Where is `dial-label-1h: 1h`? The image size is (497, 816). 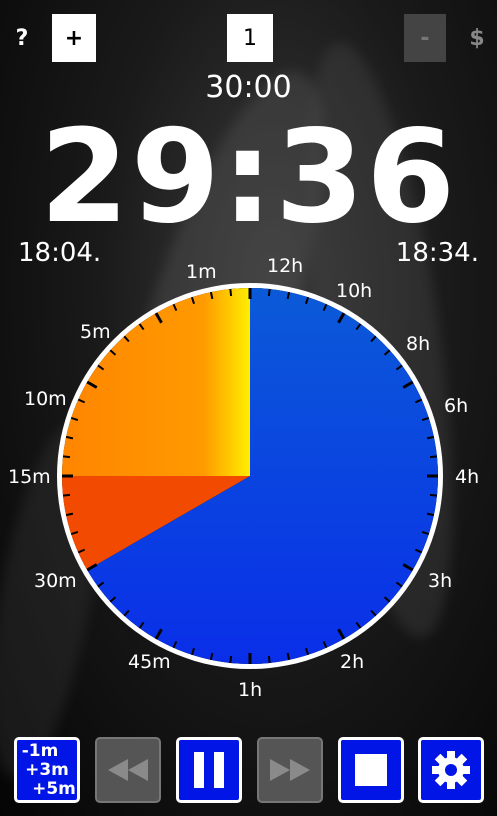
dial-label-1h: 1h is located at coordinates (250, 690).